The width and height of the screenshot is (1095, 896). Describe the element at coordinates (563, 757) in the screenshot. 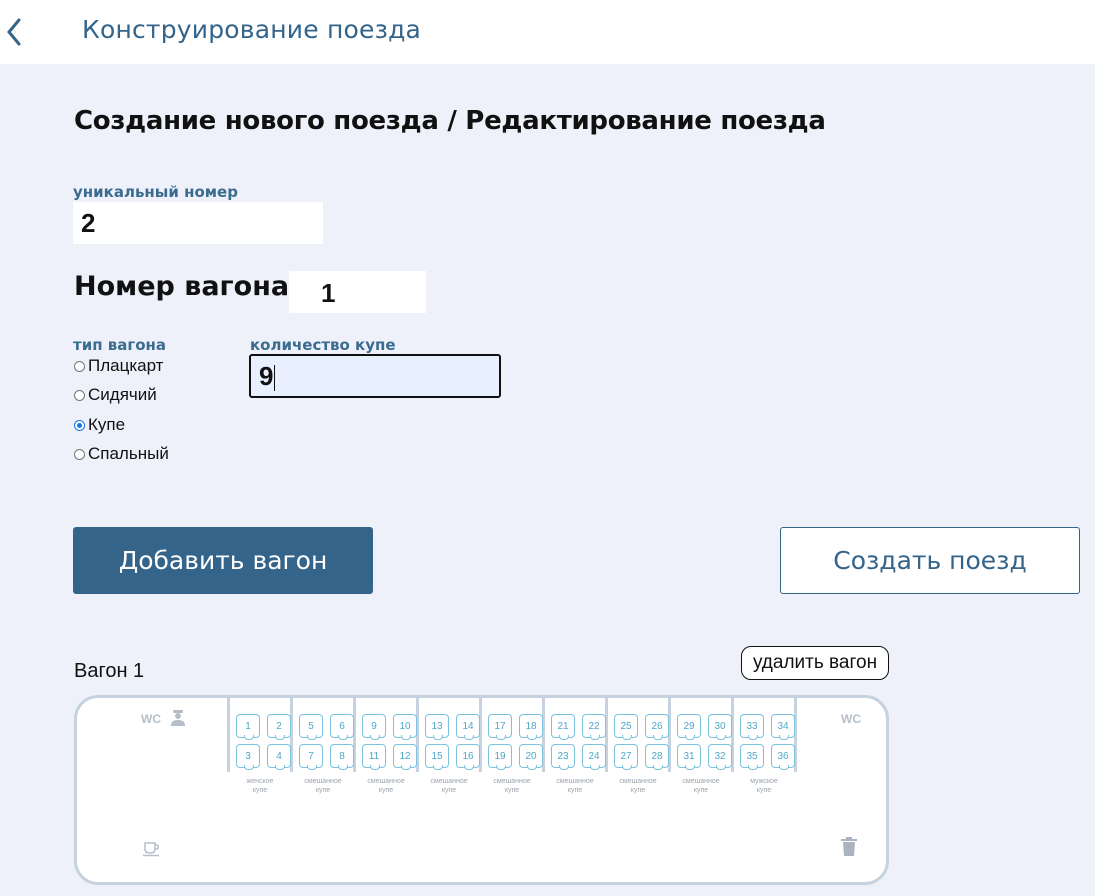

I see `seat: 23` at that location.